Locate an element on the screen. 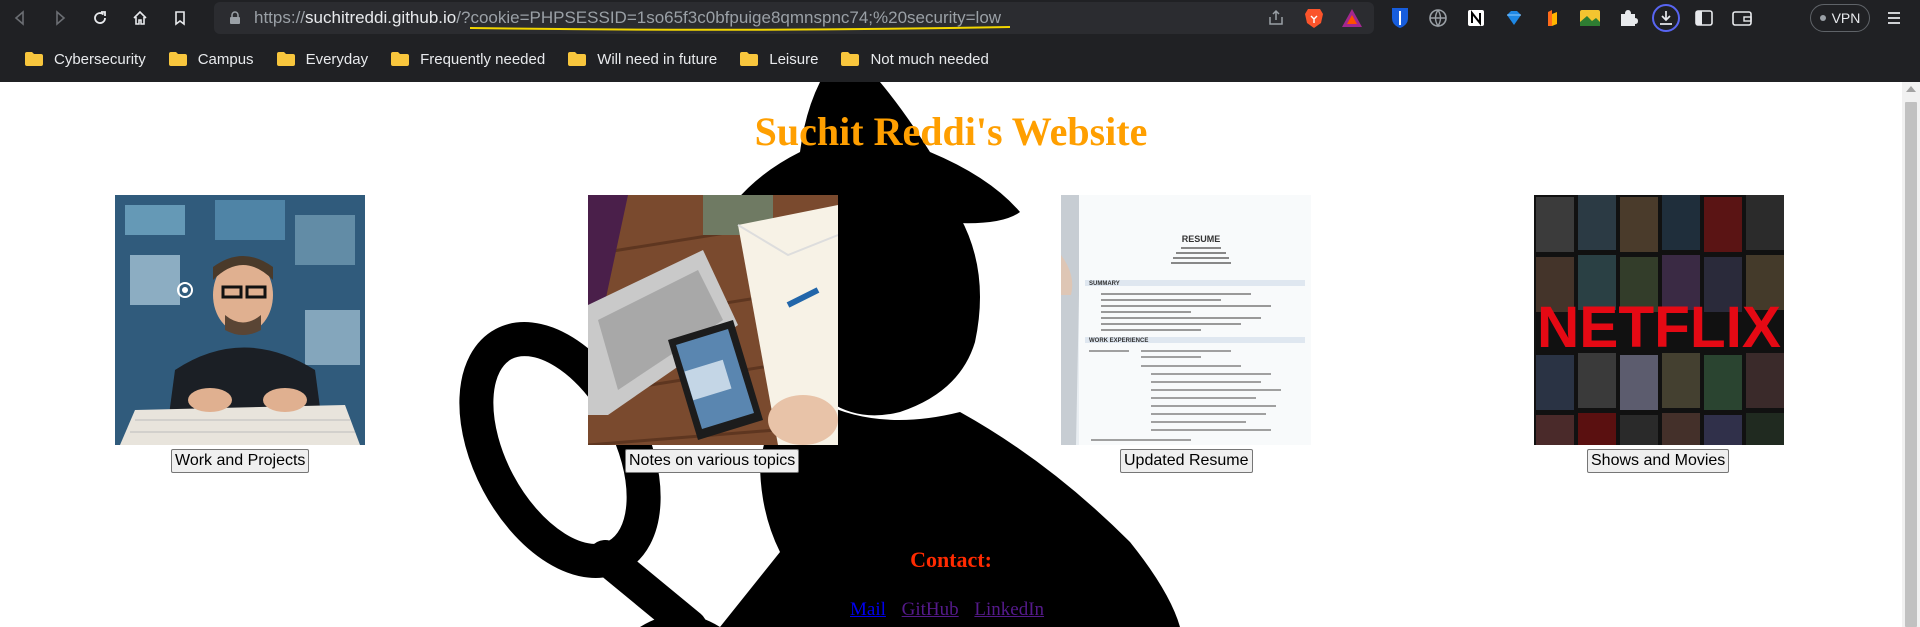 The width and height of the screenshot is (1920, 627). mail-link: Mail is located at coordinates (868, 609).